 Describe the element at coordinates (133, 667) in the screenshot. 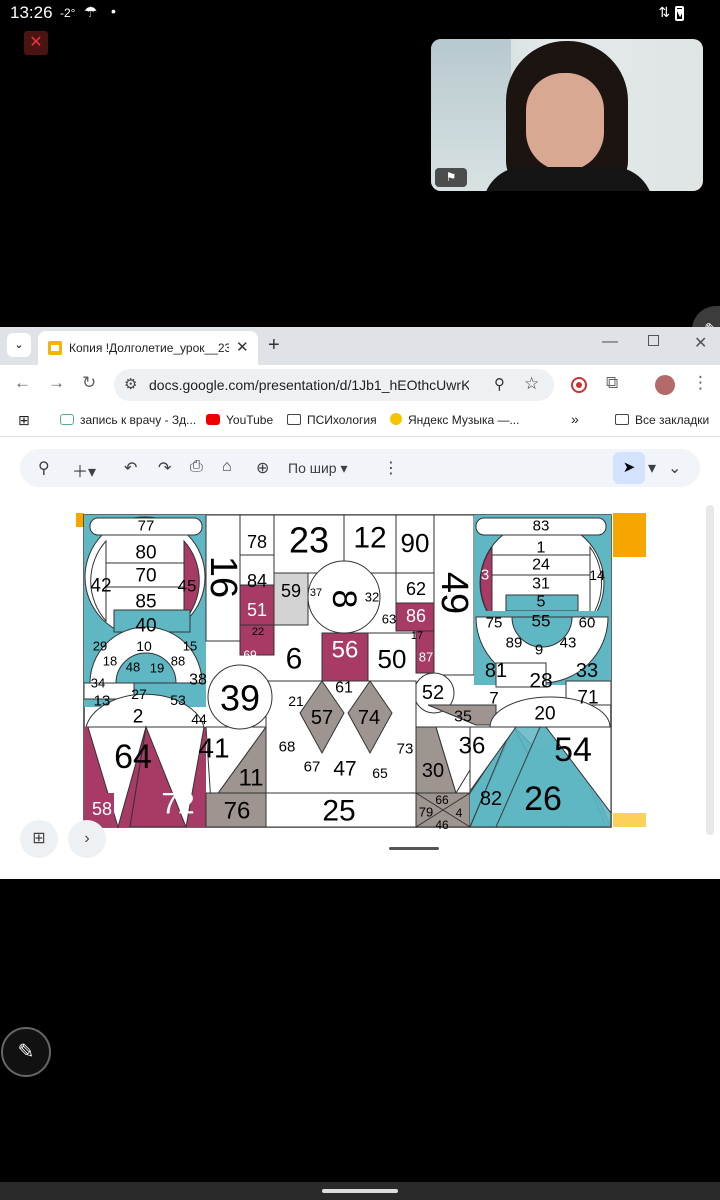

I see `schulte-number: 48` at that location.